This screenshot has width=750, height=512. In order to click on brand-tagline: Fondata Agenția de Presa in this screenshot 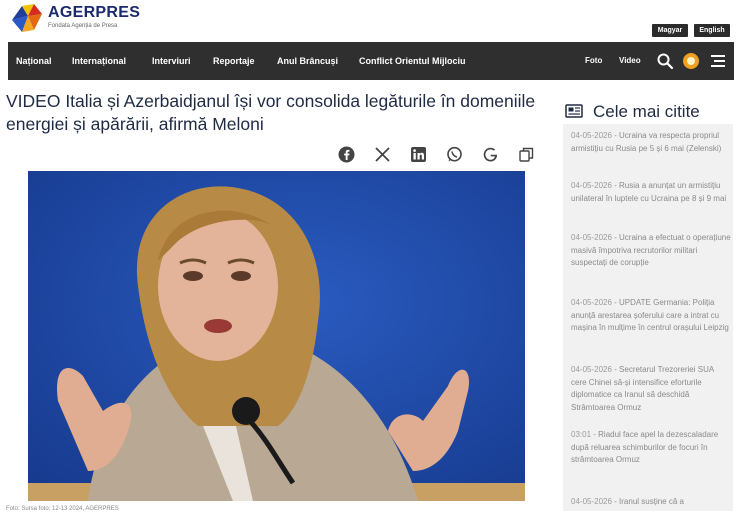, I will do `click(83, 26)`.